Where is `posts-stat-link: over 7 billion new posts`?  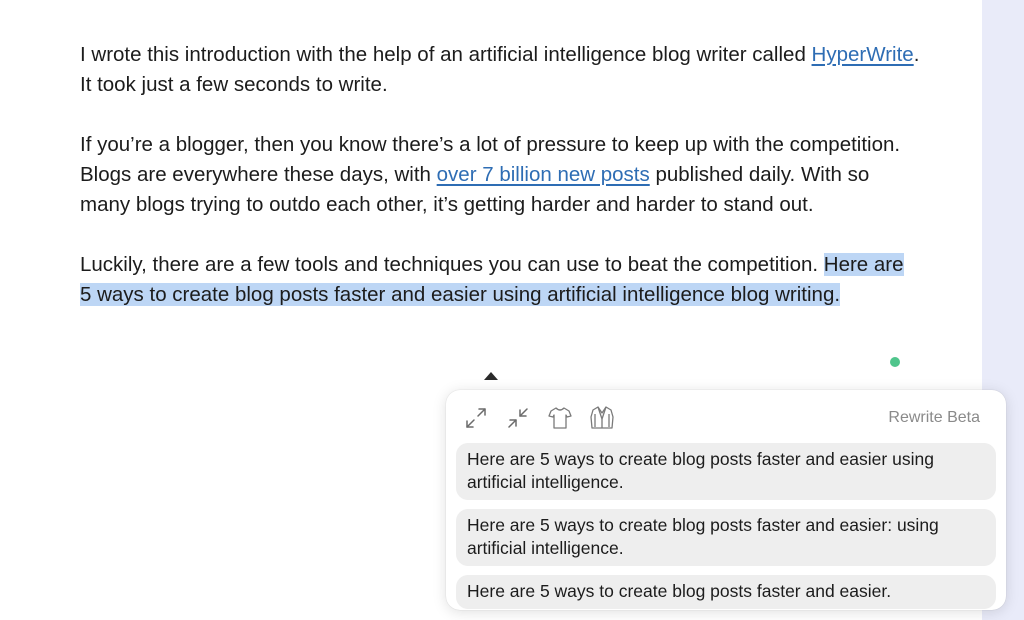 posts-stat-link: over 7 billion new posts is located at coordinates (543, 174).